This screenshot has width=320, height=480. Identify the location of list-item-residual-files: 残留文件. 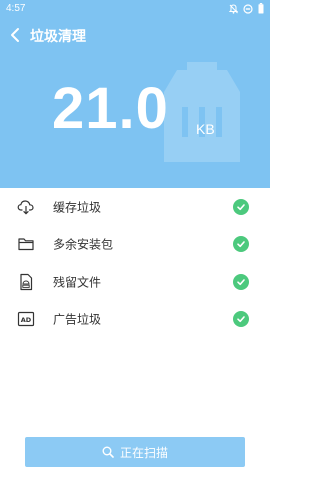
(135, 282).